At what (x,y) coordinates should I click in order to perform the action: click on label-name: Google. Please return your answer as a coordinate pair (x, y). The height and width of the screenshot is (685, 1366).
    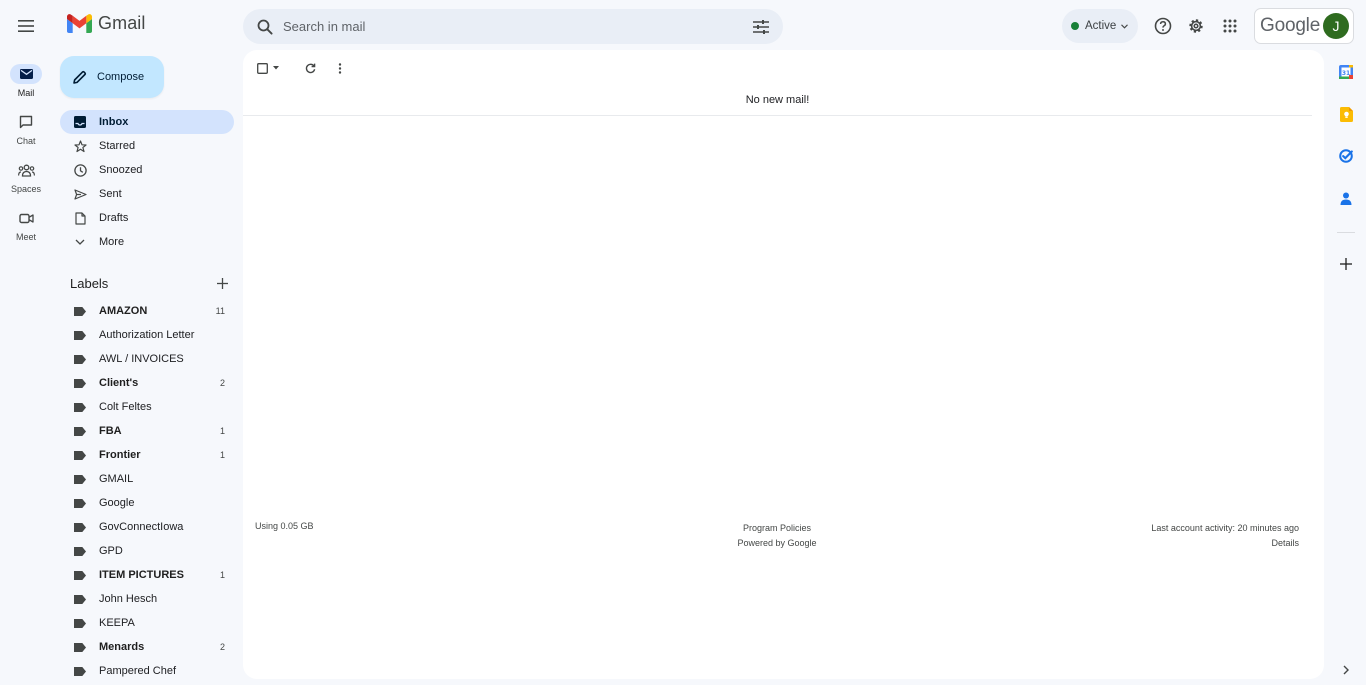
    Looking at the image, I should click on (117, 503).